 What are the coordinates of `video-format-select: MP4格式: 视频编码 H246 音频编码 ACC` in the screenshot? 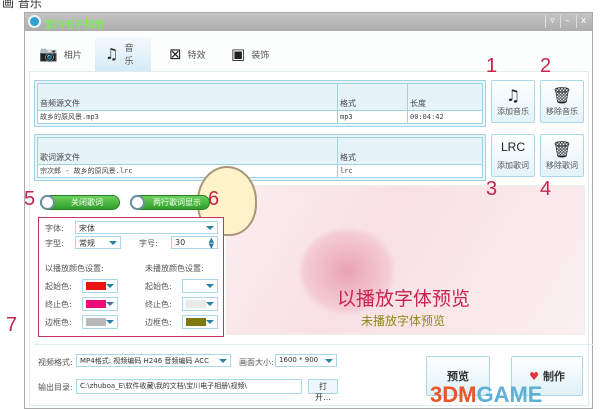 It's located at (153, 360).